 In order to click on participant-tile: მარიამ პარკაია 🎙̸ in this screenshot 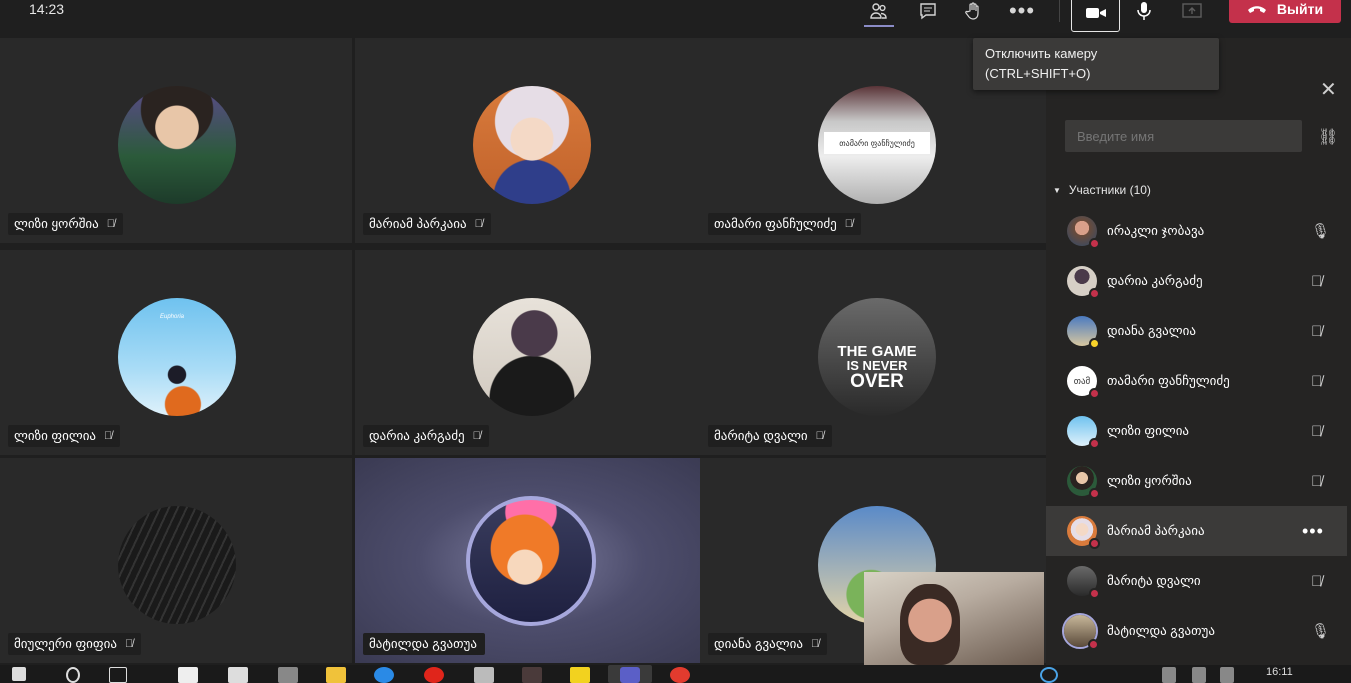, I will do `click(531, 140)`.